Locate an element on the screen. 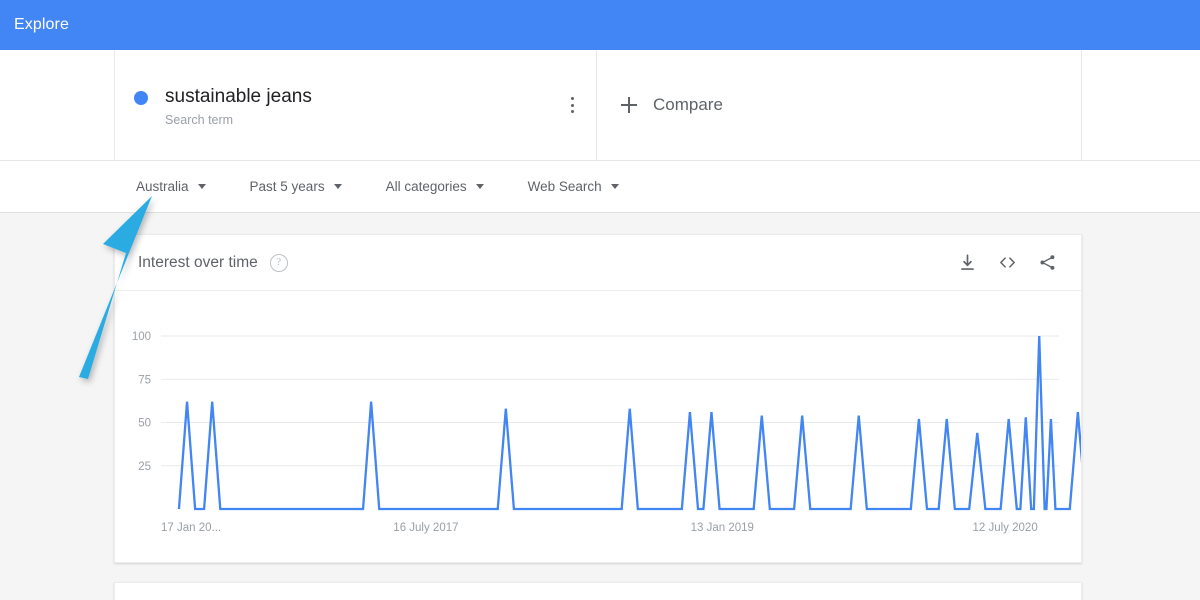 The width and height of the screenshot is (1200, 600). app-bar: Explore is located at coordinates (600, 25).